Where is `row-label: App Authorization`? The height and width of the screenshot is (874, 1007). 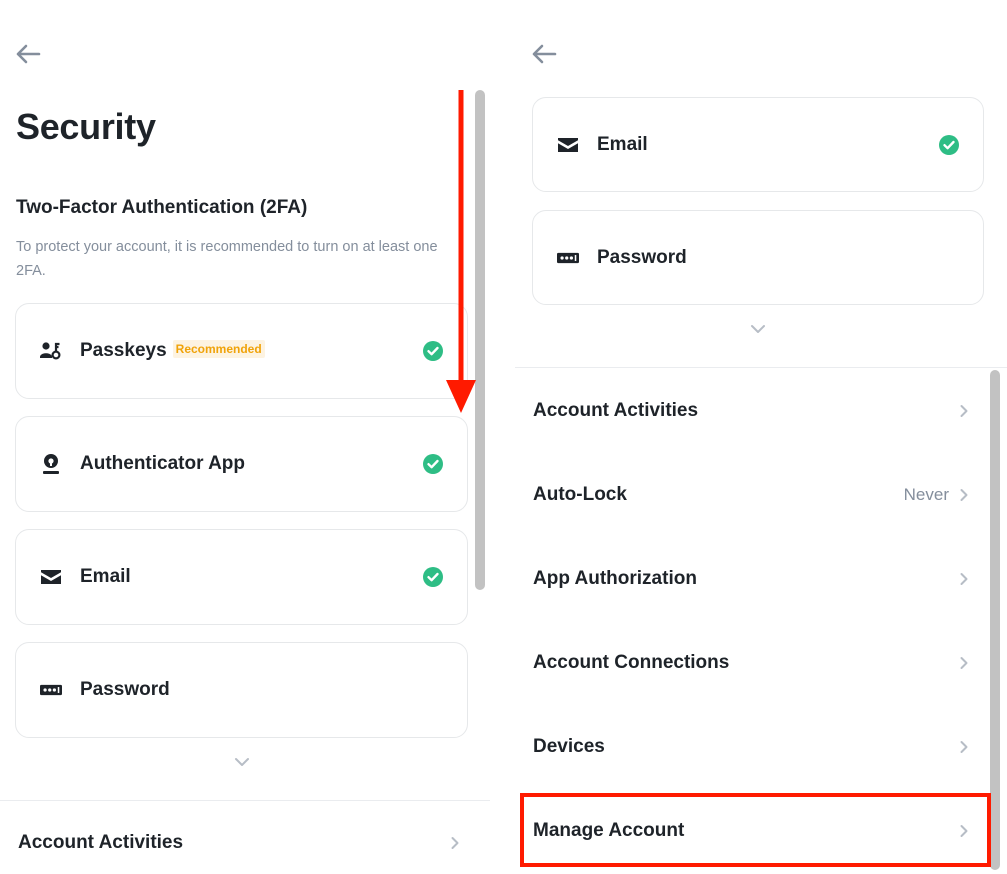
row-label: App Authorization is located at coordinates (615, 578).